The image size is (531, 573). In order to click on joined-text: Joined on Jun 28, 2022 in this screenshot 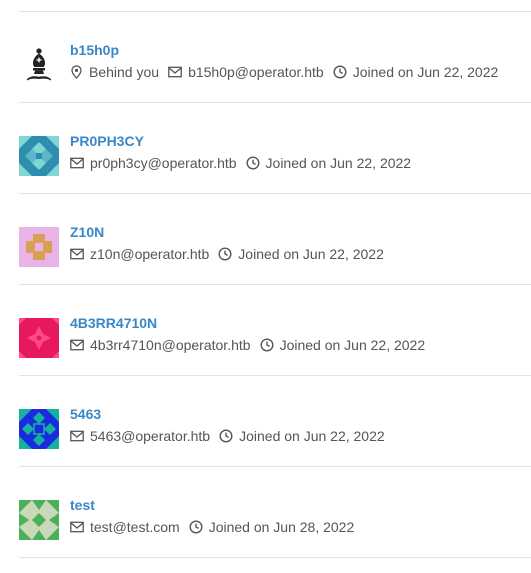, I will do `click(281, 527)`.